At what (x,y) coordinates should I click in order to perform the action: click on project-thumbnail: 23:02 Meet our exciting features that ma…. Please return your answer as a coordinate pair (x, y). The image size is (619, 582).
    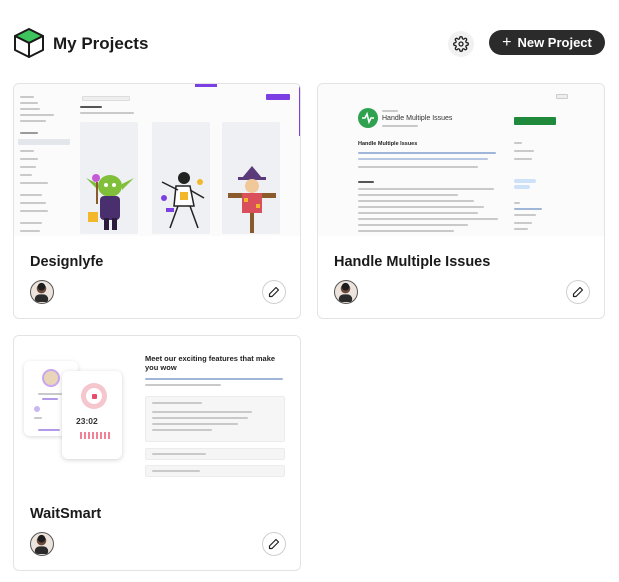
    Looking at the image, I should click on (157, 412).